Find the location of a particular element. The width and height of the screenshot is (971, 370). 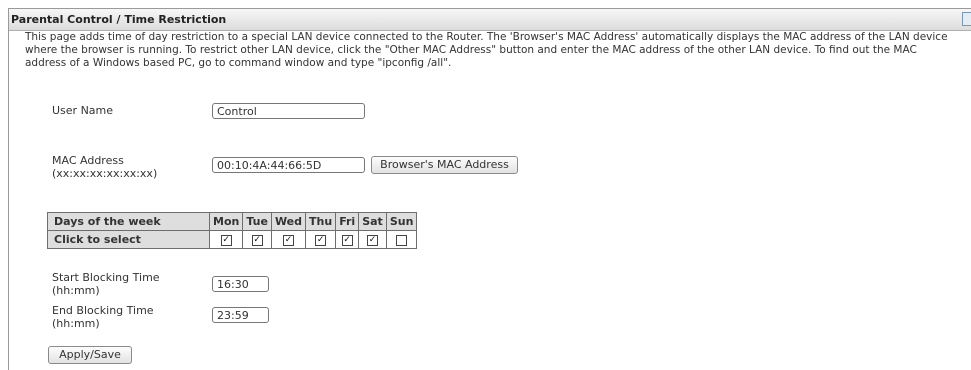

days-select-label: Click to select is located at coordinates (128, 239).